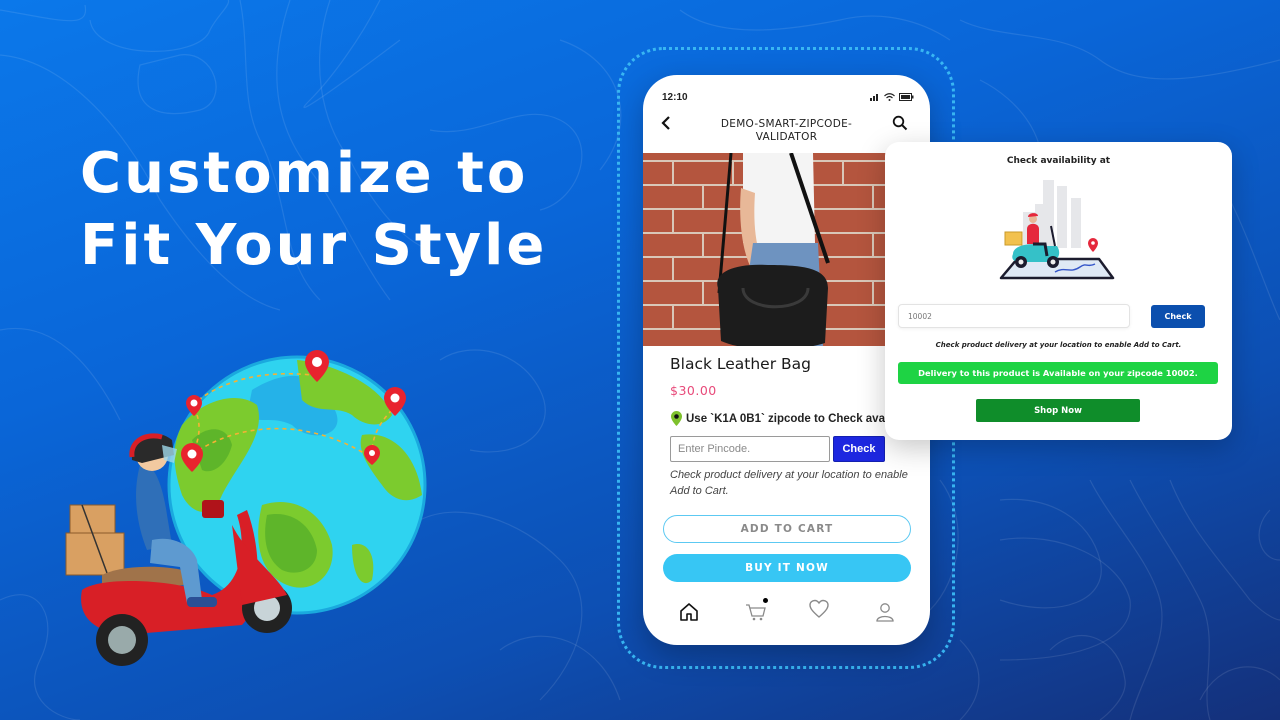  I want to click on search-icon, so click(900, 123).